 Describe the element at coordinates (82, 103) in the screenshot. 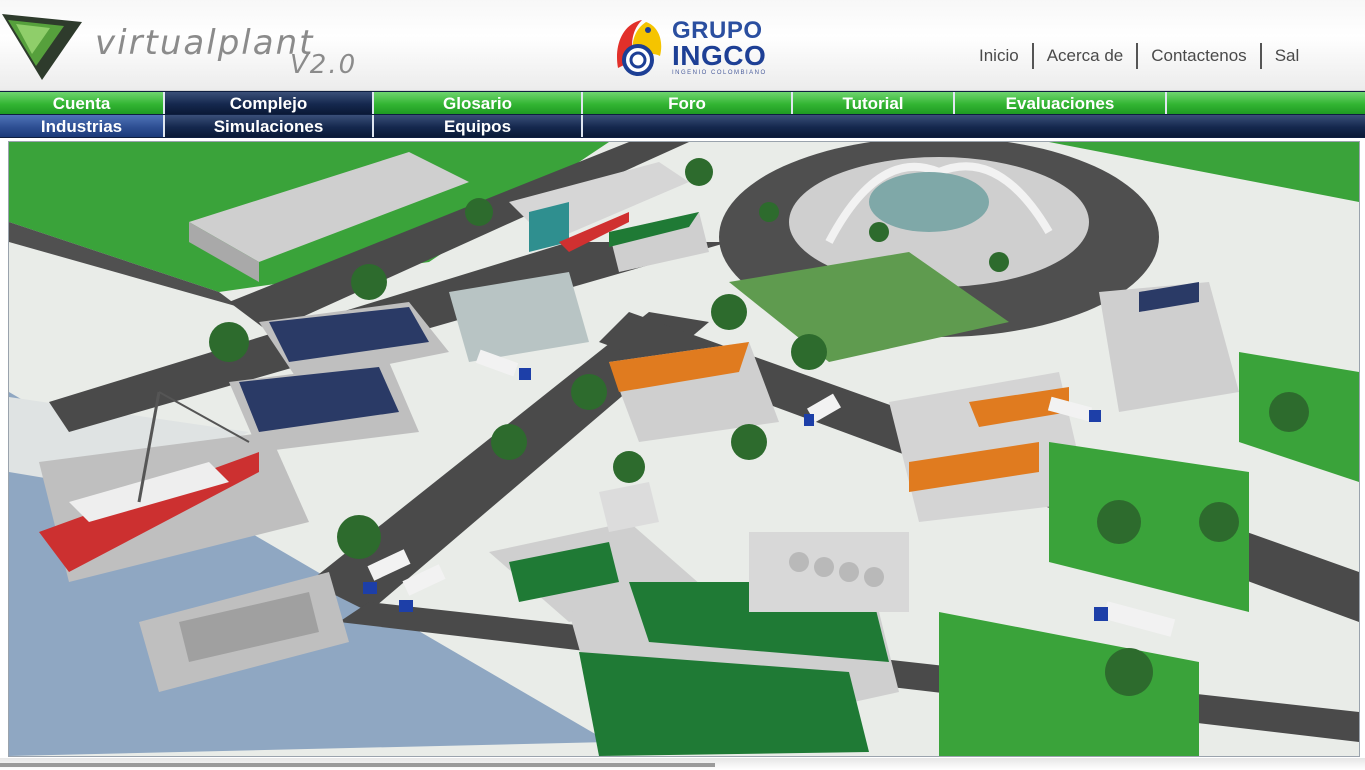

I see `menu-cuenta: Cuenta` at that location.